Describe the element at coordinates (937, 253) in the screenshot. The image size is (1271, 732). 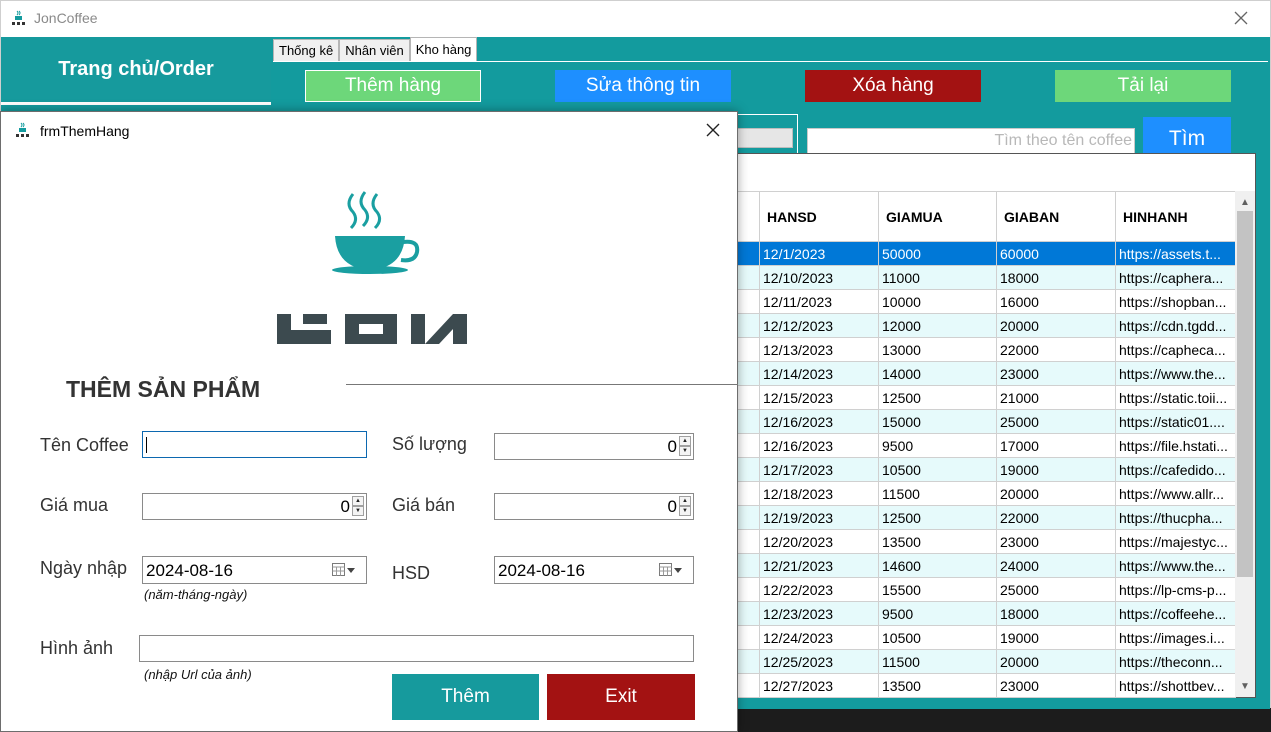
I see `table-cell: 50000` at that location.